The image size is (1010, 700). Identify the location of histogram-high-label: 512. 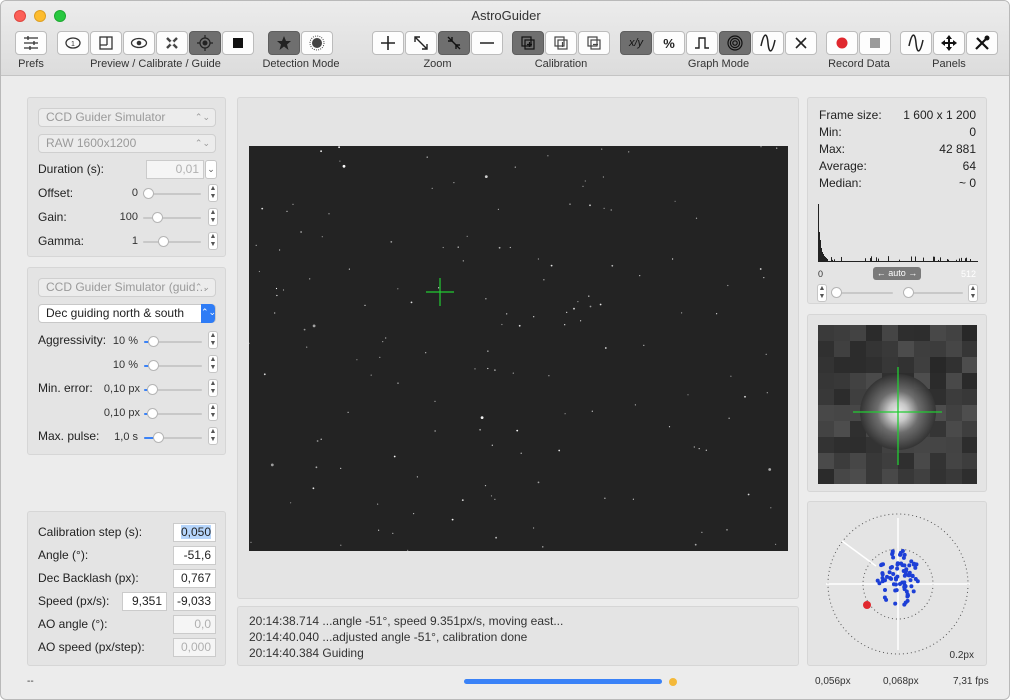
(968, 274).